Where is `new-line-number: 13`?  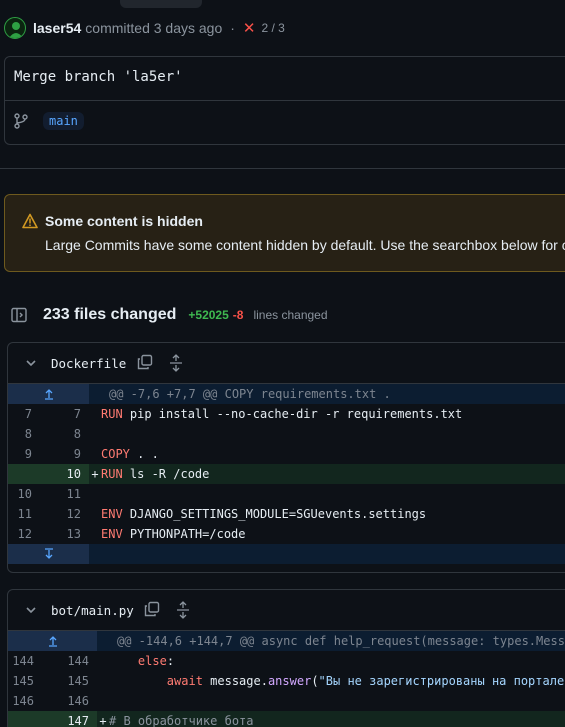 new-line-number: 13 is located at coordinates (64, 534).